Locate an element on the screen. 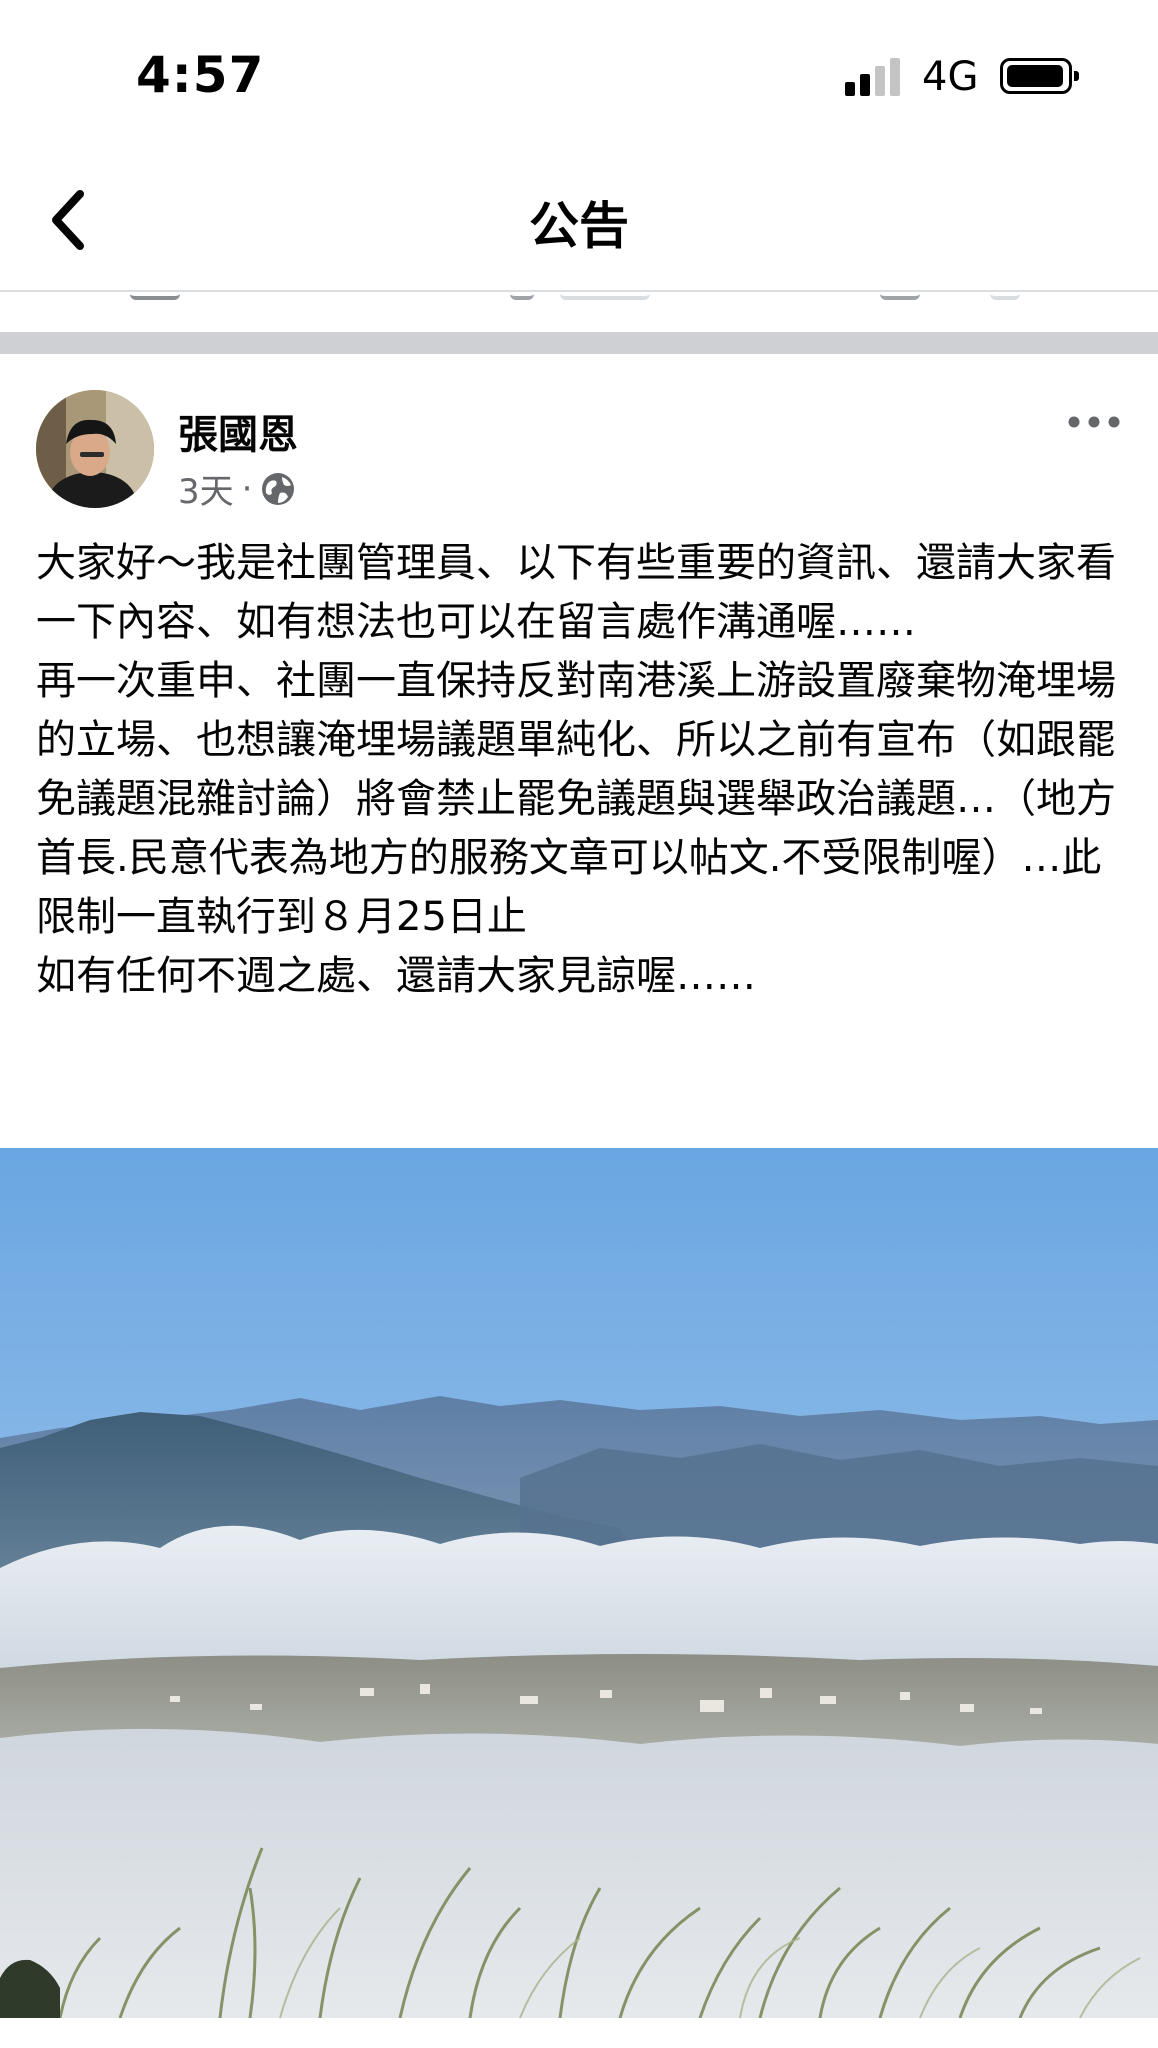 The image size is (1158, 2048). post-time: 3天 is located at coordinates (206, 488).